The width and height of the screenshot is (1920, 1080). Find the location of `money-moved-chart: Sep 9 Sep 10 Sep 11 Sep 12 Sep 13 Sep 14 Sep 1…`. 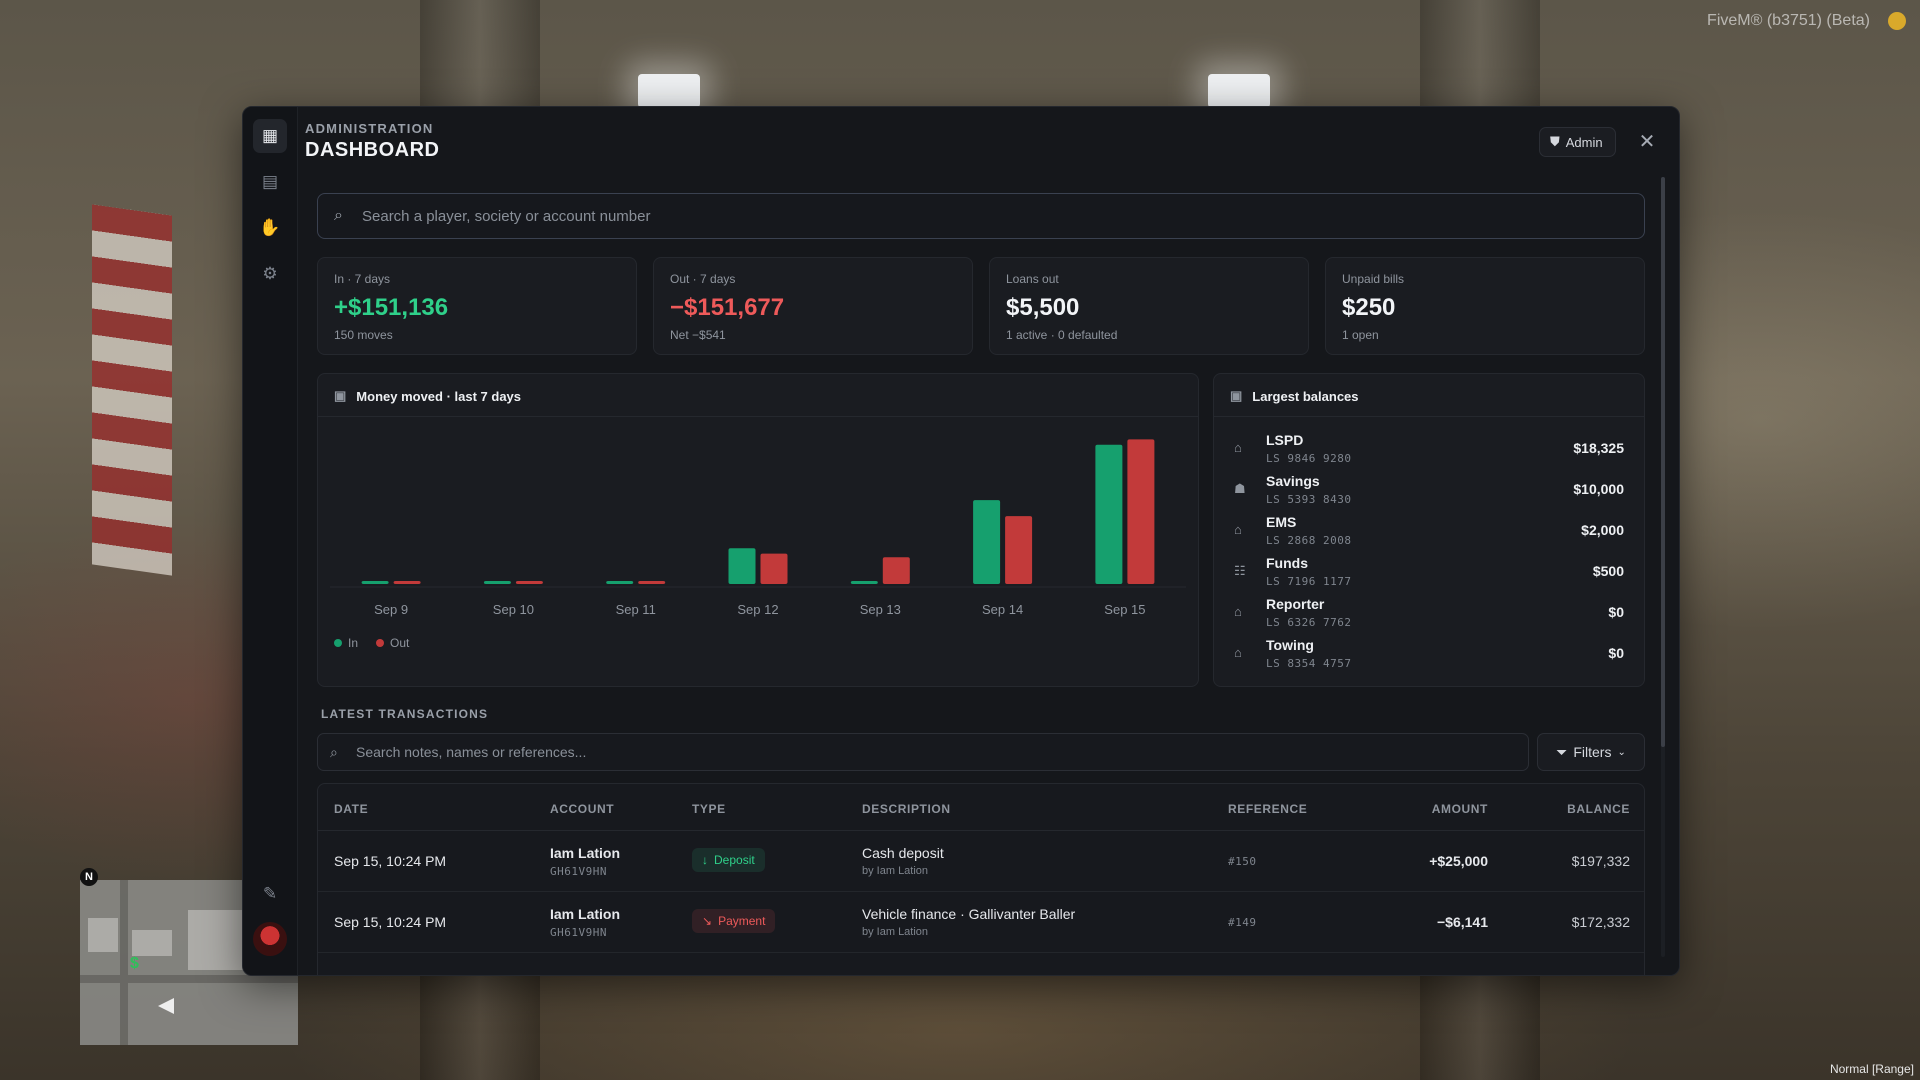

money-moved-chart: Sep 9 Sep 10 Sep 11 Sep 12 Sep 13 Sep 14 Sep 1… is located at coordinates (758, 528).